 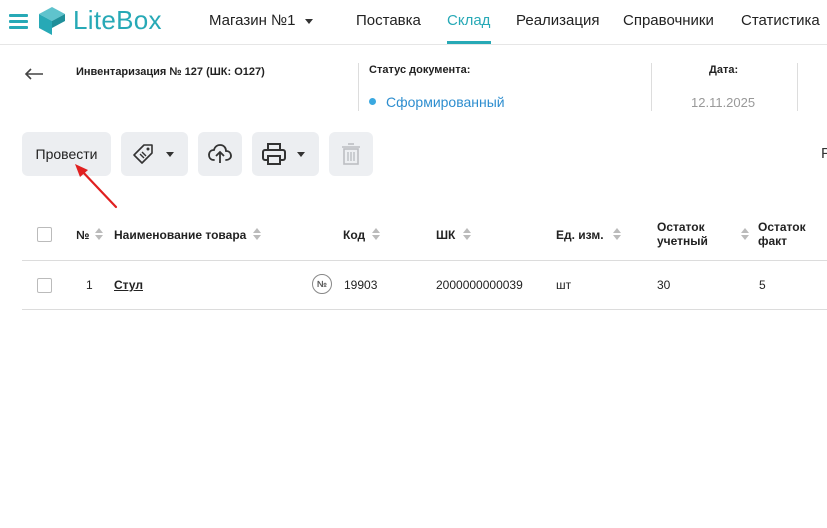 What do you see at coordinates (773, 241) in the screenshot?
I see `col-header-stock-fact-line2: факт` at bounding box center [773, 241].